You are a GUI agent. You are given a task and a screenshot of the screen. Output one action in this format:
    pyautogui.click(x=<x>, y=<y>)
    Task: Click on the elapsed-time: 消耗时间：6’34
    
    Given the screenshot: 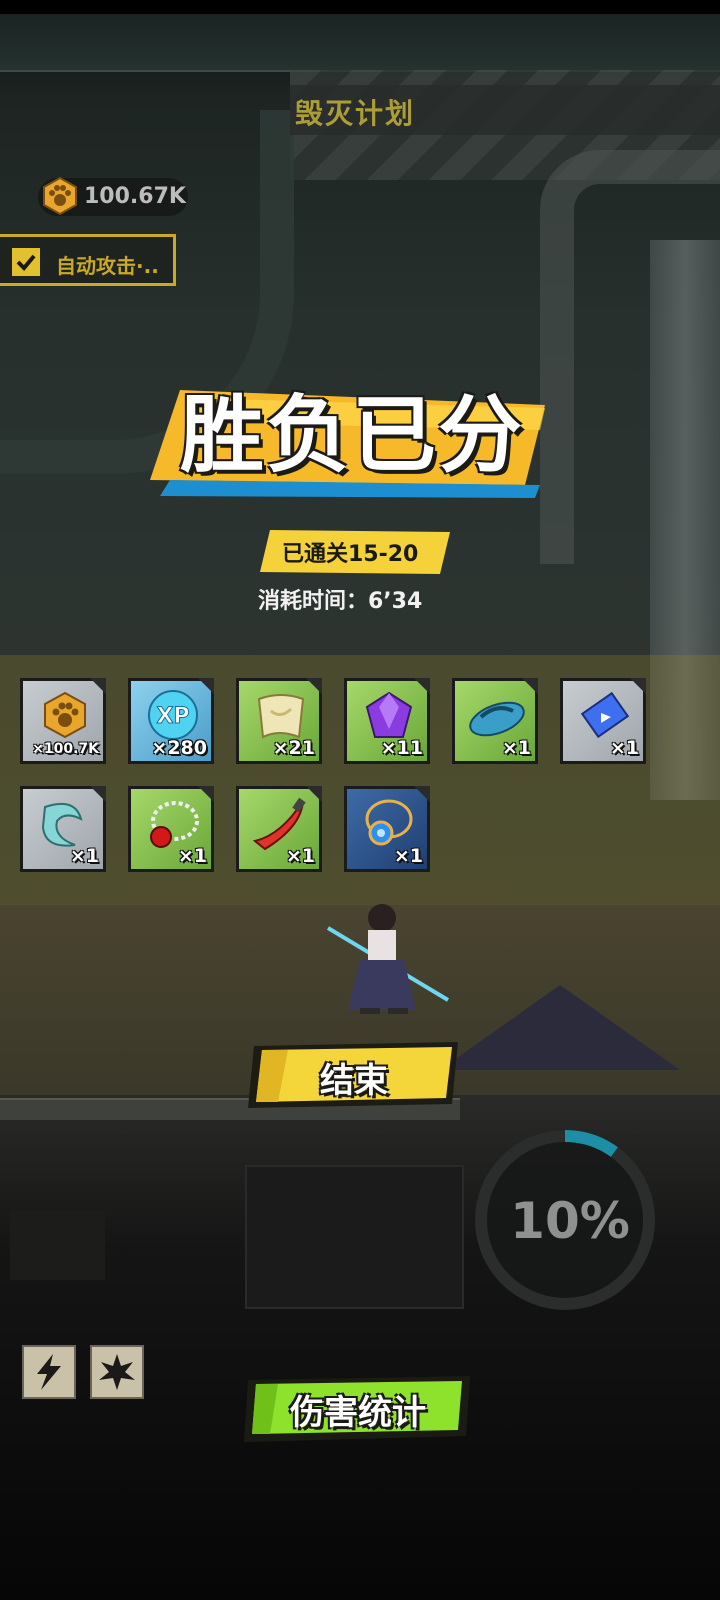 What is the action you would take?
    pyautogui.click(x=340, y=601)
    